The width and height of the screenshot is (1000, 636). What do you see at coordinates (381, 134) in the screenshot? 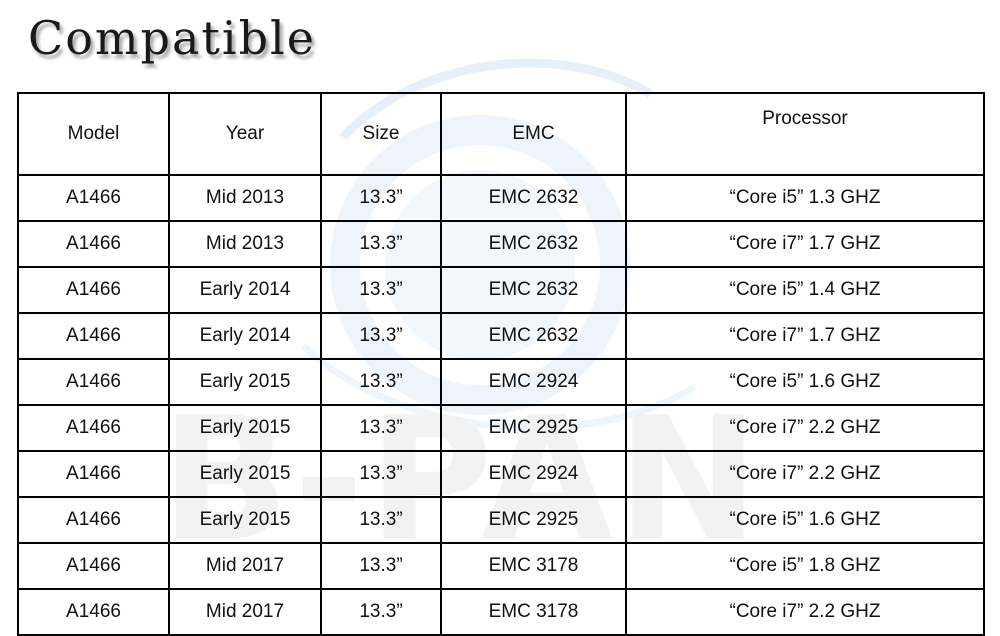
I see `column-header-size: Size` at bounding box center [381, 134].